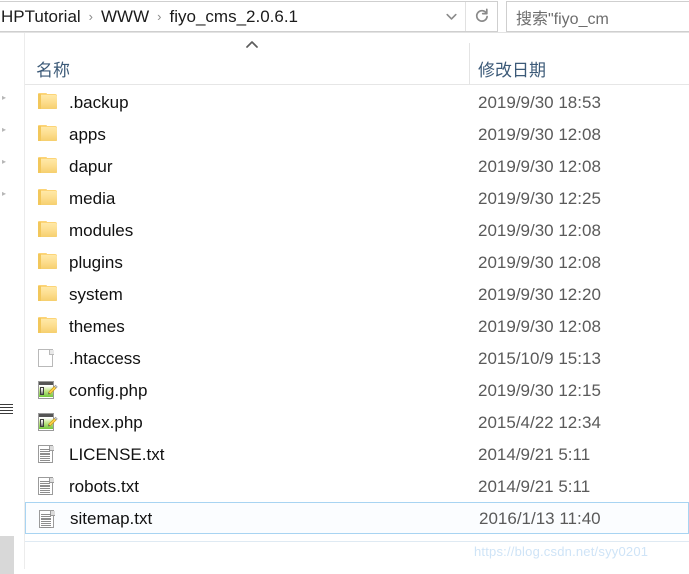 The width and height of the screenshot is (689, 574). I want to click on table-row: plugins 2019/9/30 12:08, so click(357, 262).